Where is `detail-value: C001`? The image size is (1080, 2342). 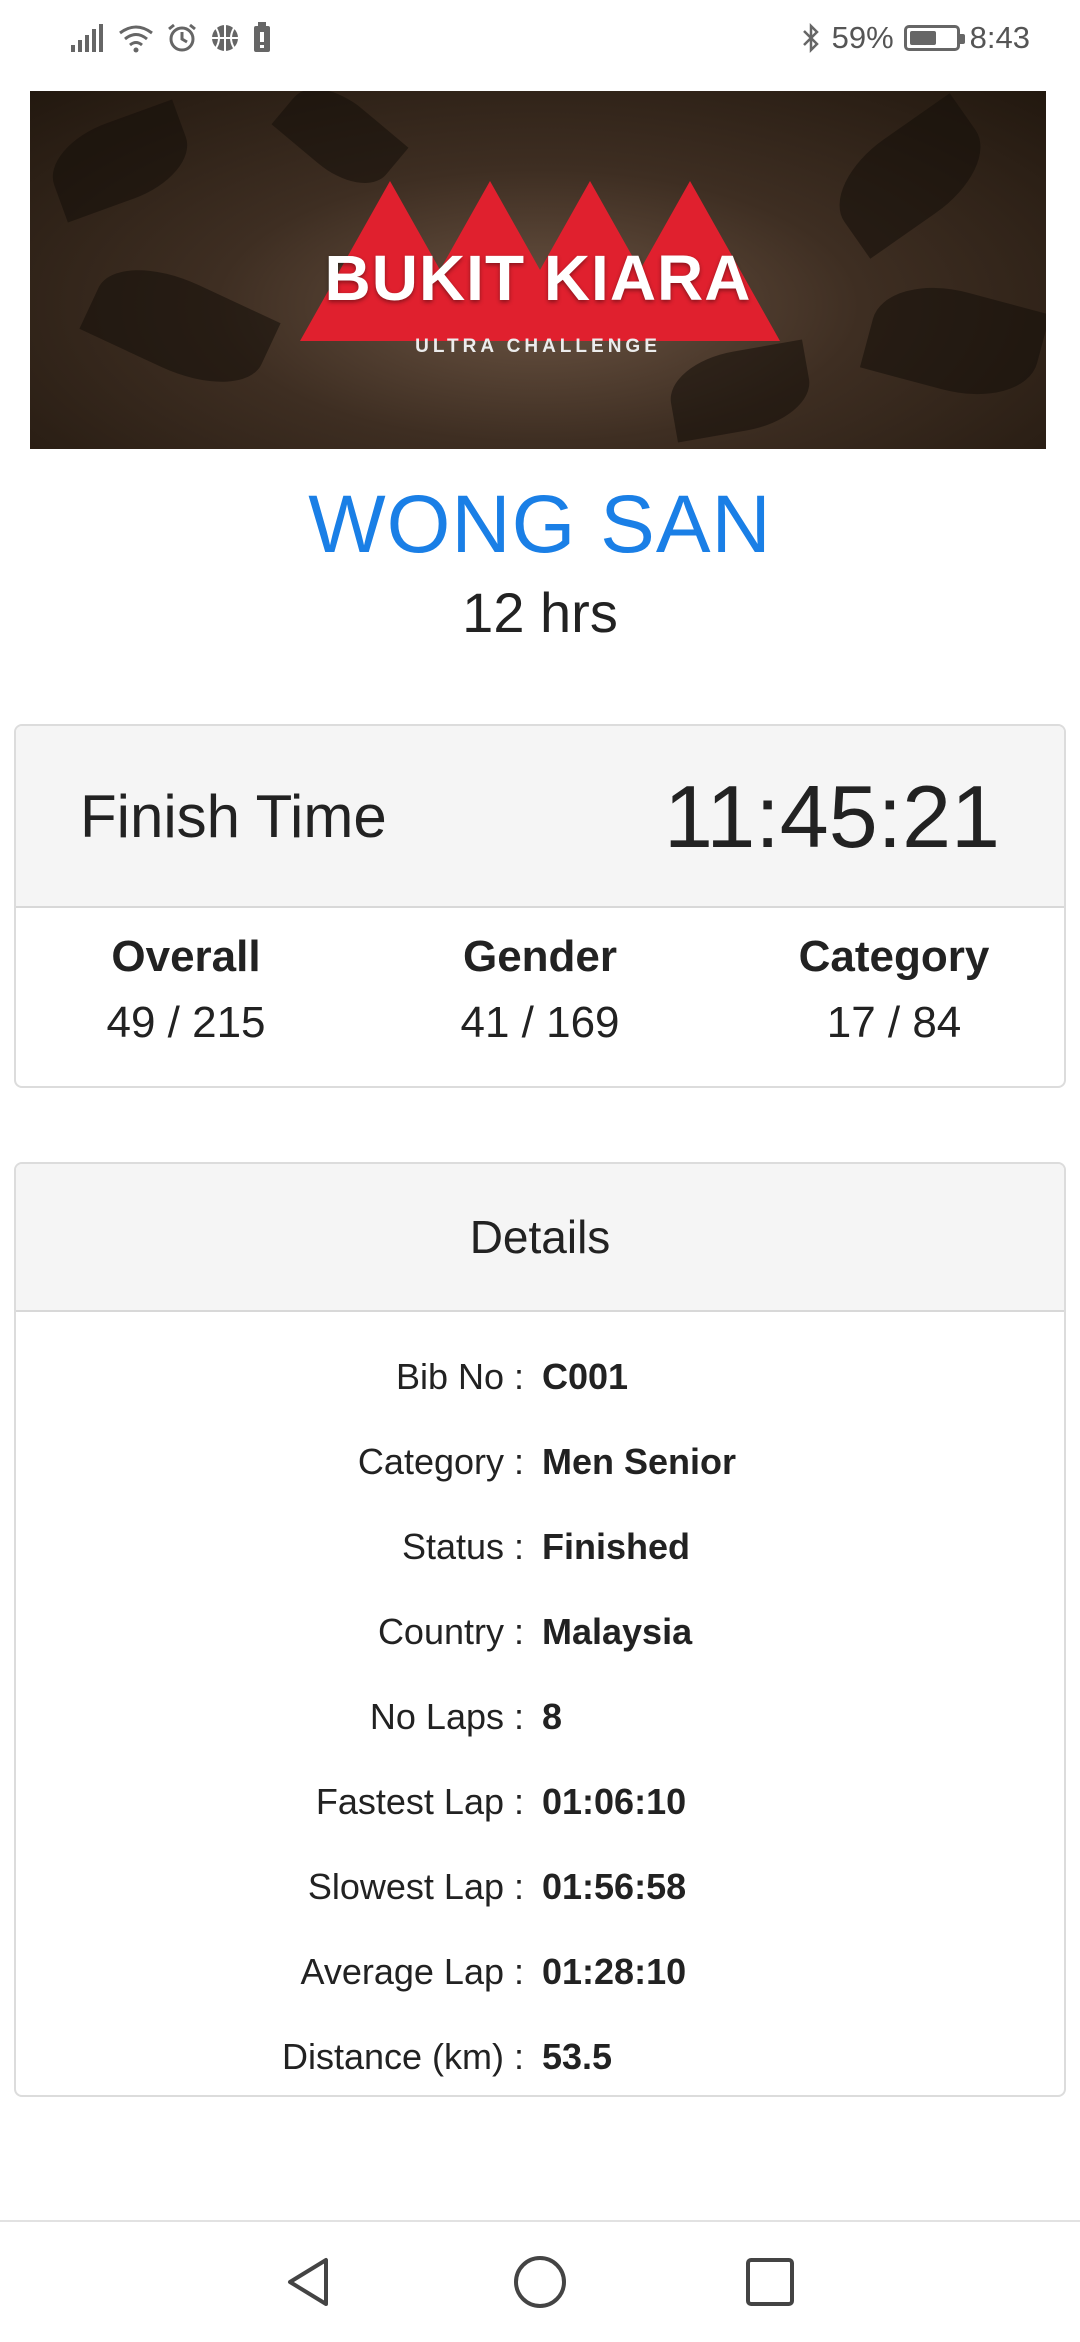
detail-value: C001 is located at coordinates (585, 1376).